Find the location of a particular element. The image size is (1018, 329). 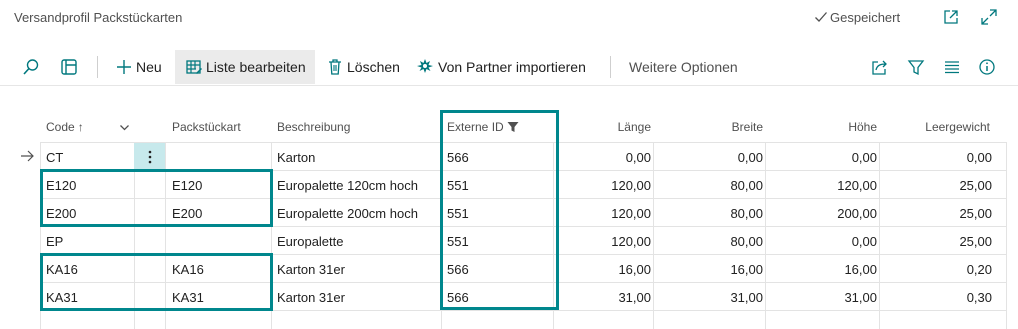

saved-status: Gespeichert is located at coordinates (857, 17).